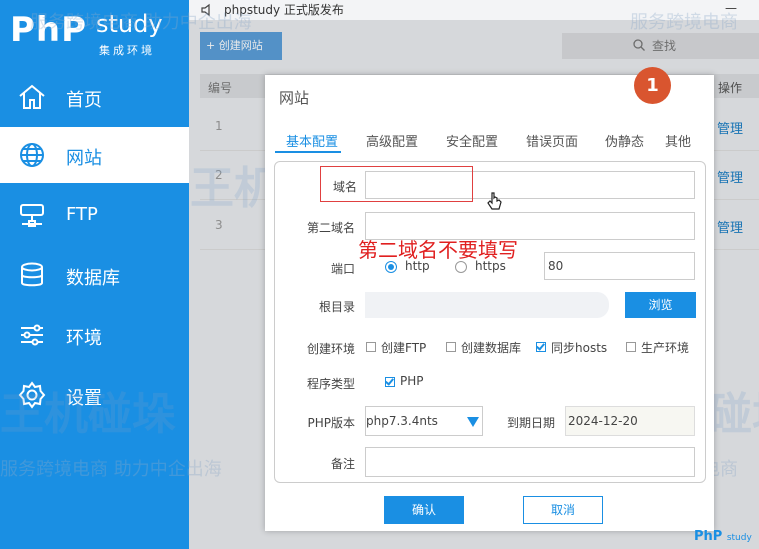  Describe the element at coordinates (402, 421) in the screenshot. I see `php-version-value: php7.3.4nts` at that location.